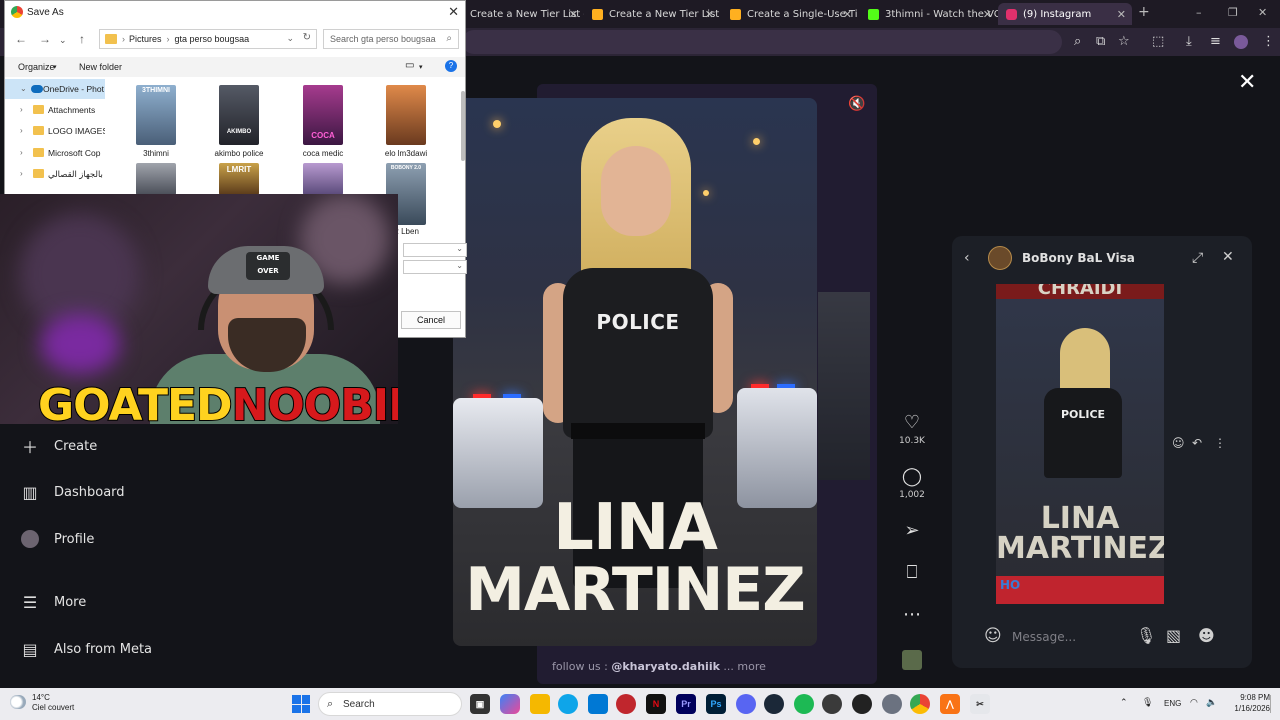 Image resolution: width=1280 pixels, height=720 pixels. I want to click on sidebar-item-attachments: › Attachments, so click(55, 110).